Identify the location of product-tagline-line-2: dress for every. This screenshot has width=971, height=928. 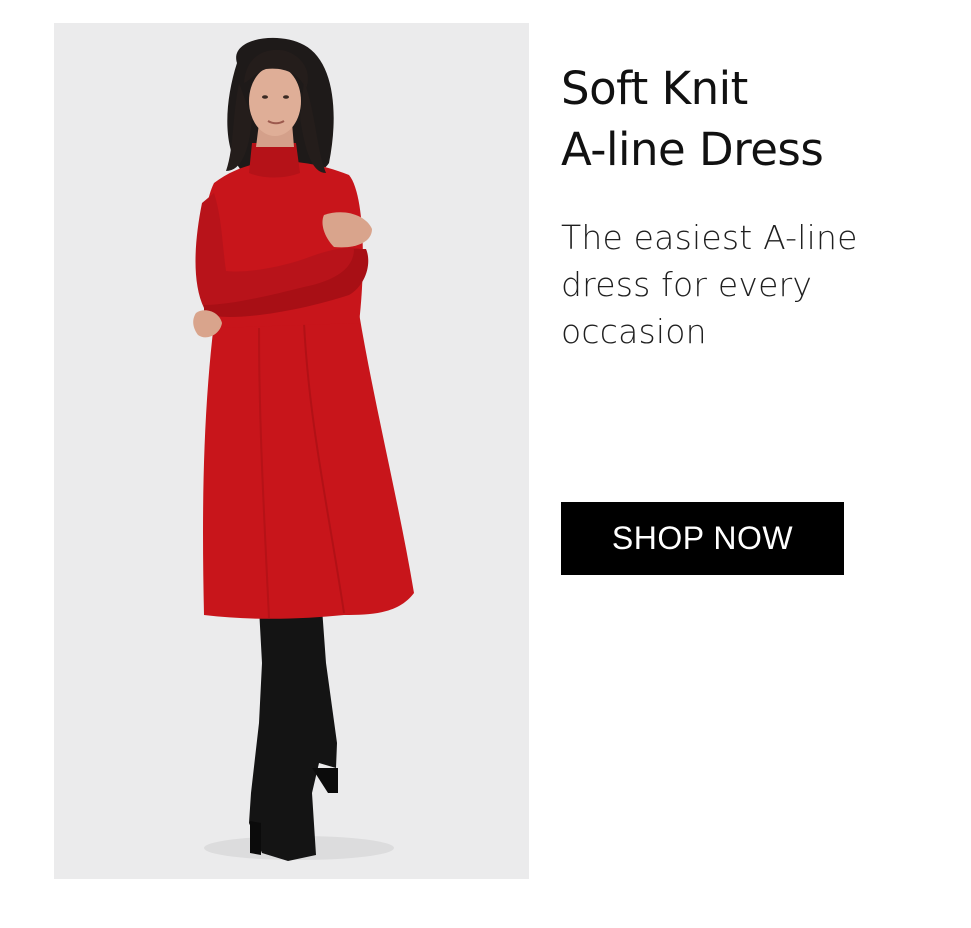
(687, 284).